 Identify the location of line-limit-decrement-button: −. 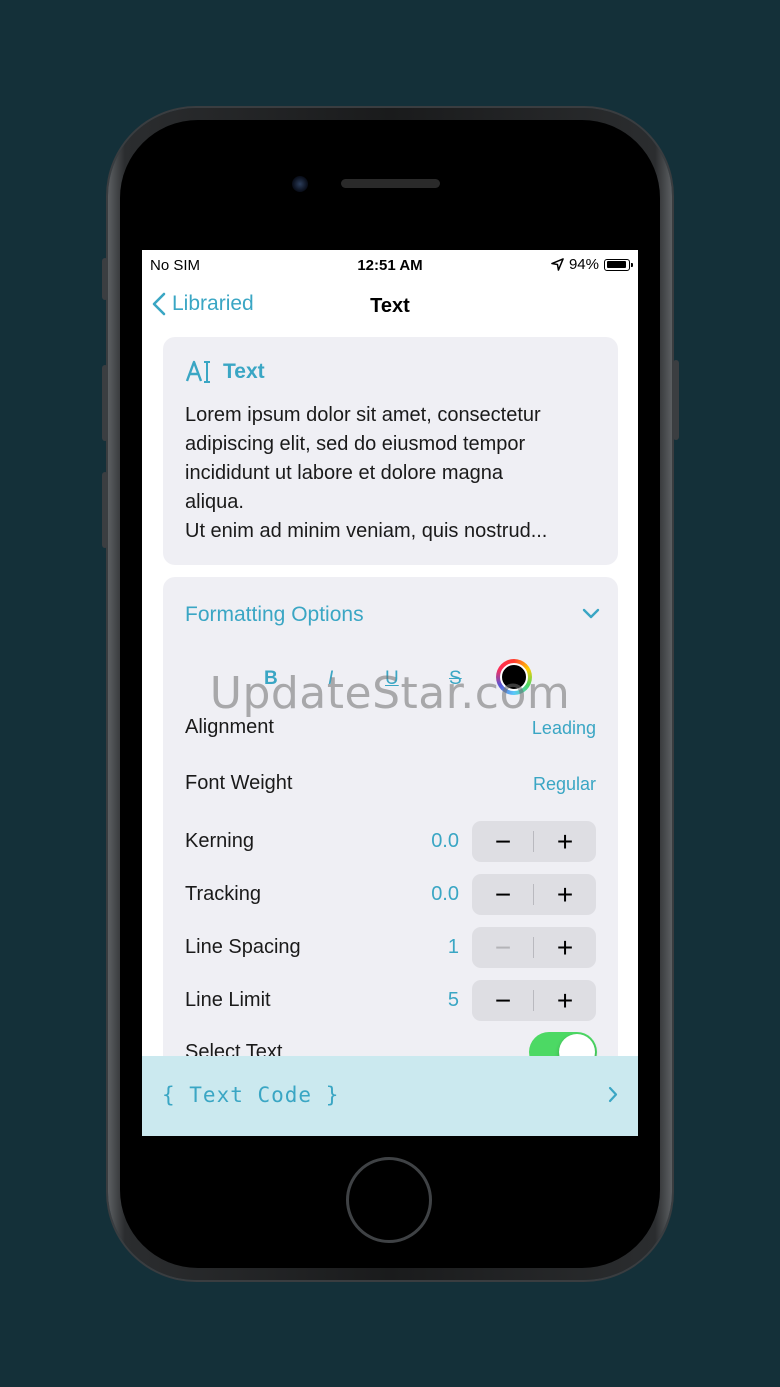
(503, 1000).